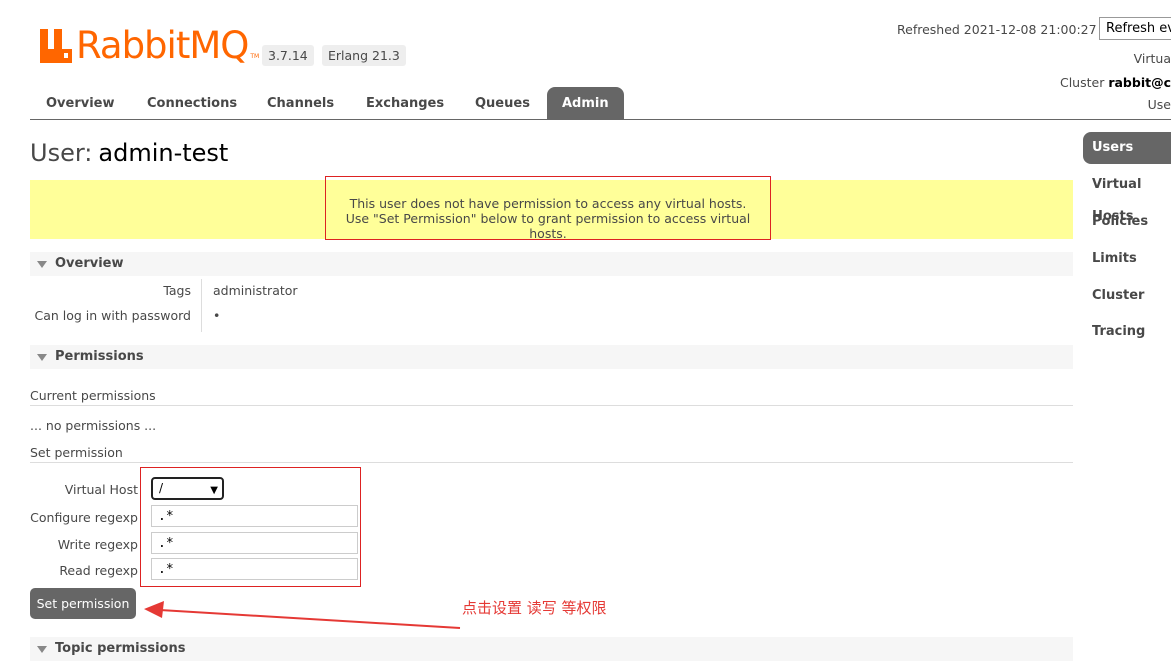 This screenshot has height=670, width=1171. Describe the element at coordinates (997, 29) in the screenshot. I see `refreshed-timestamp: Refreshed 2021-12-08 21:00:27` at that location.